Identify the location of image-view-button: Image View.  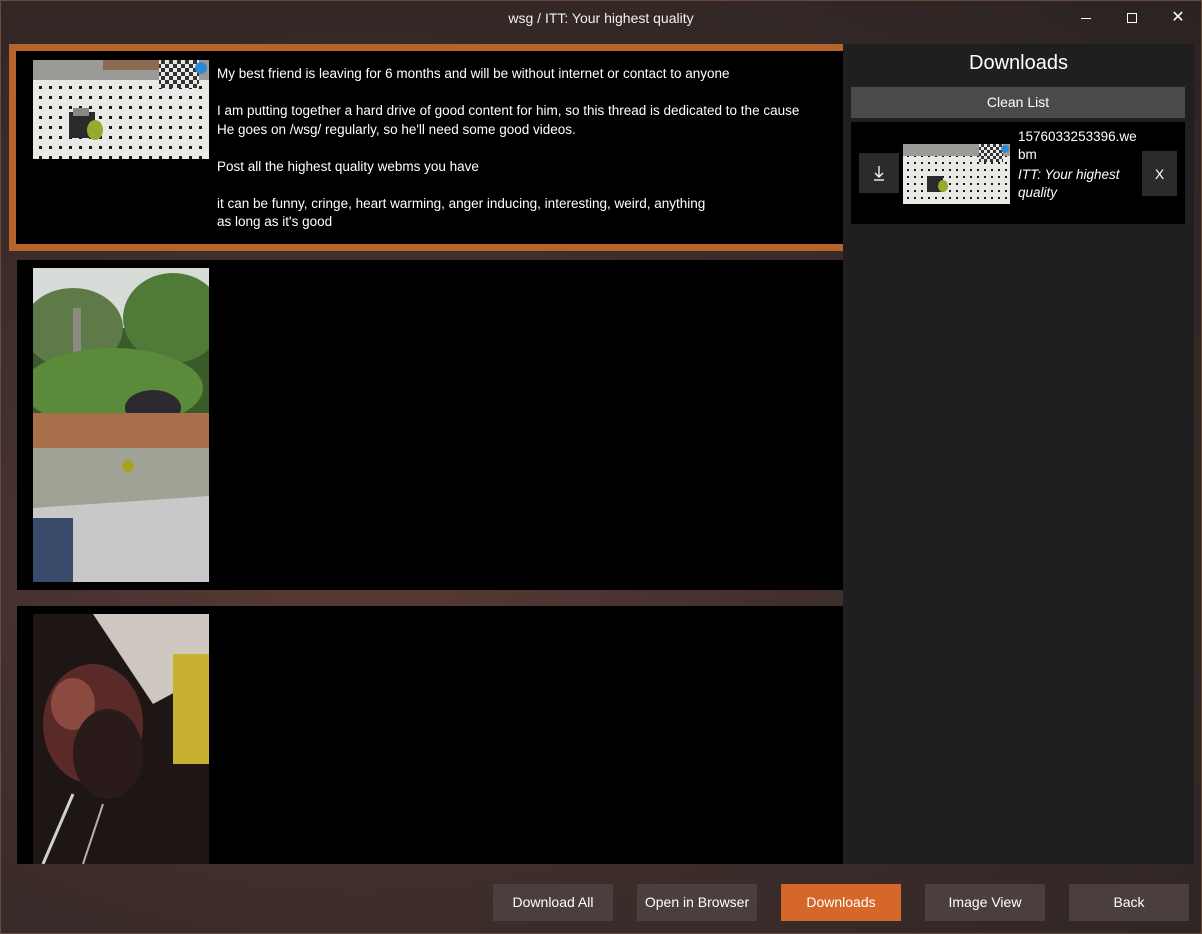
(985, 902).